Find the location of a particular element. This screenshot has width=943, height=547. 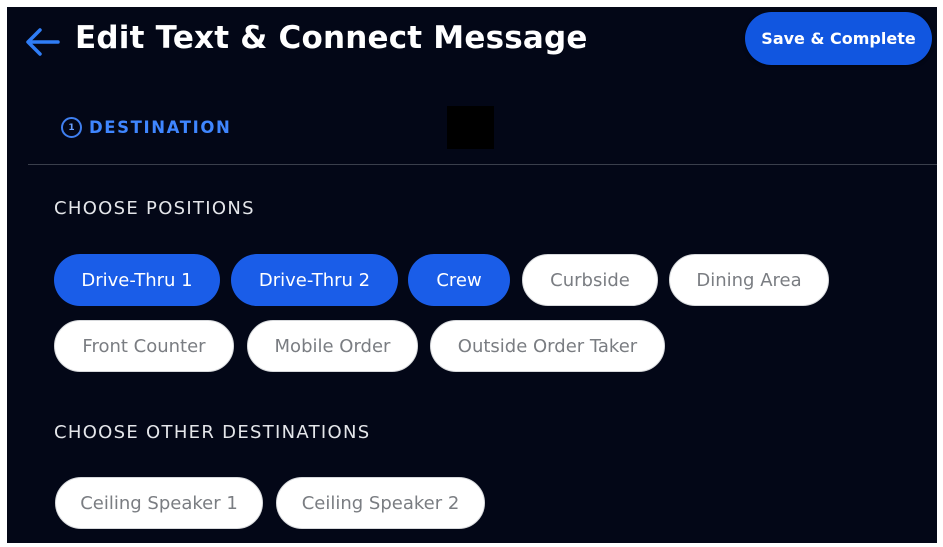

chip-label: Mobile Order is located at coordinates (332, 346).